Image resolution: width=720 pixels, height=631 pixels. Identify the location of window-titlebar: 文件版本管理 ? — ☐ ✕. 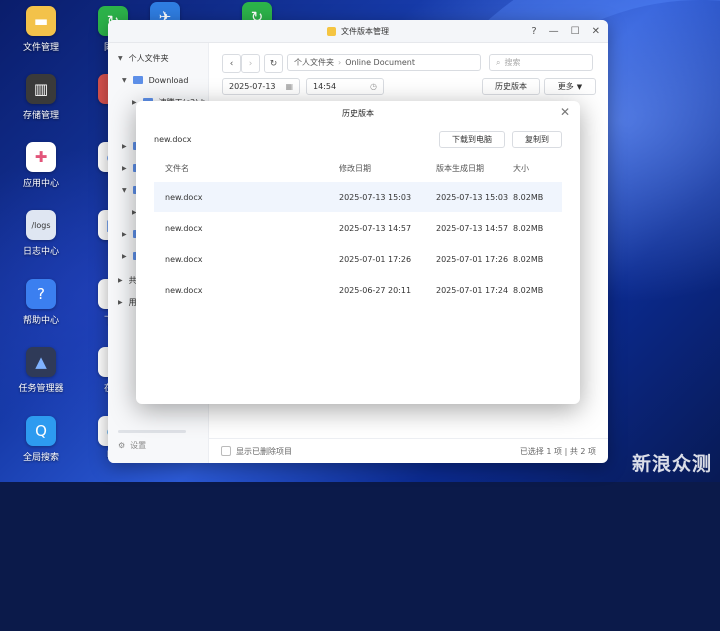
(358, 31).